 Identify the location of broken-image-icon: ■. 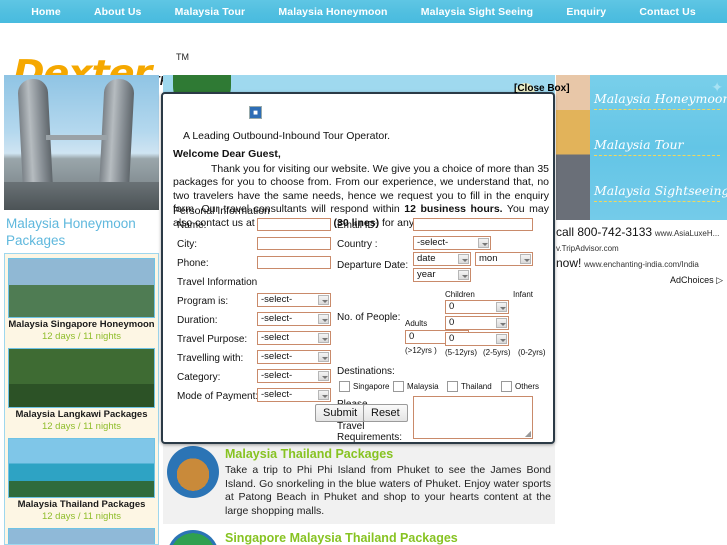
(255, 112).